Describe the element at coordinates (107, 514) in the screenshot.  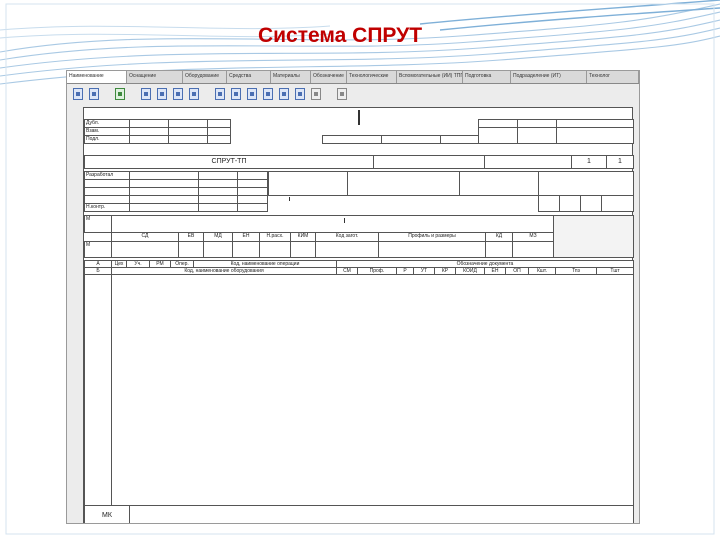
I see `footer-mk-label: МК` at that location.